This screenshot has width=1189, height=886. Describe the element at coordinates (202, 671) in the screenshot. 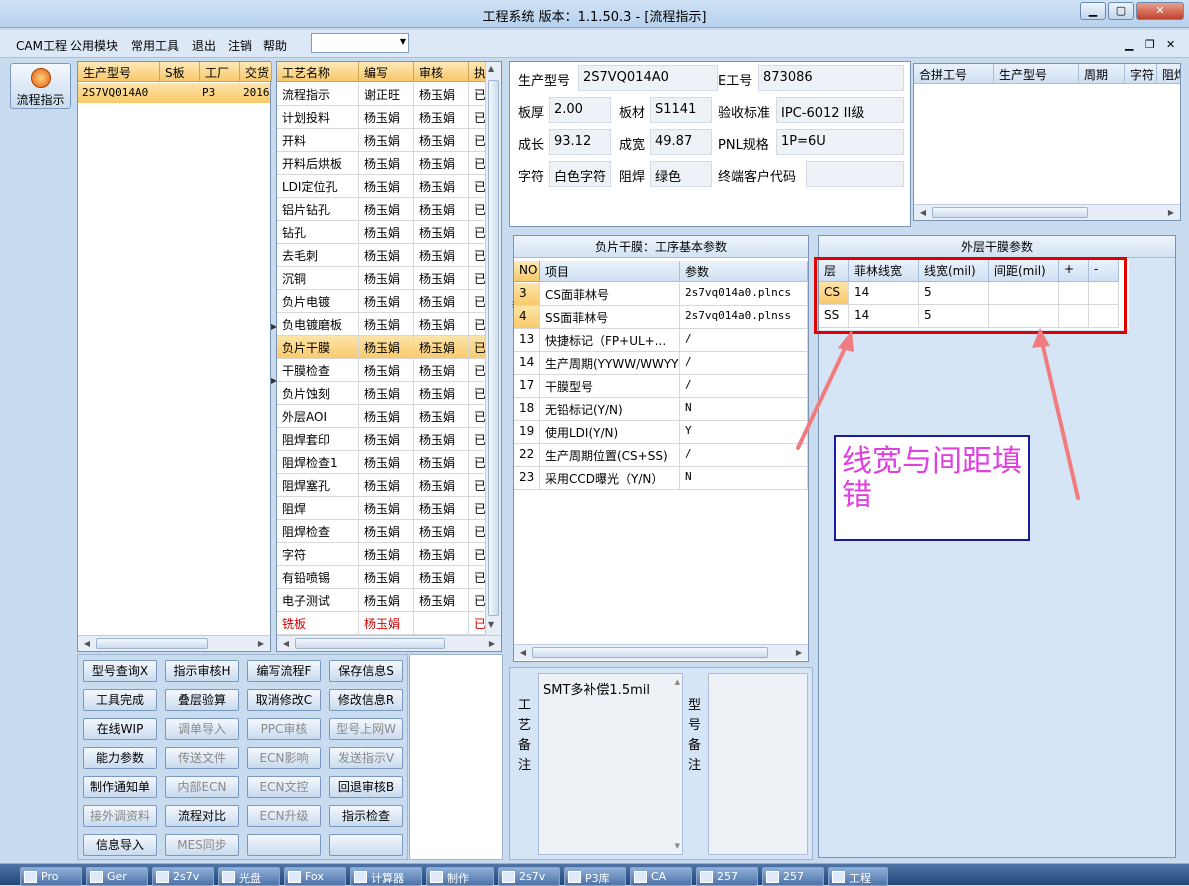

I see `action-button: 指示审核H` at that location.